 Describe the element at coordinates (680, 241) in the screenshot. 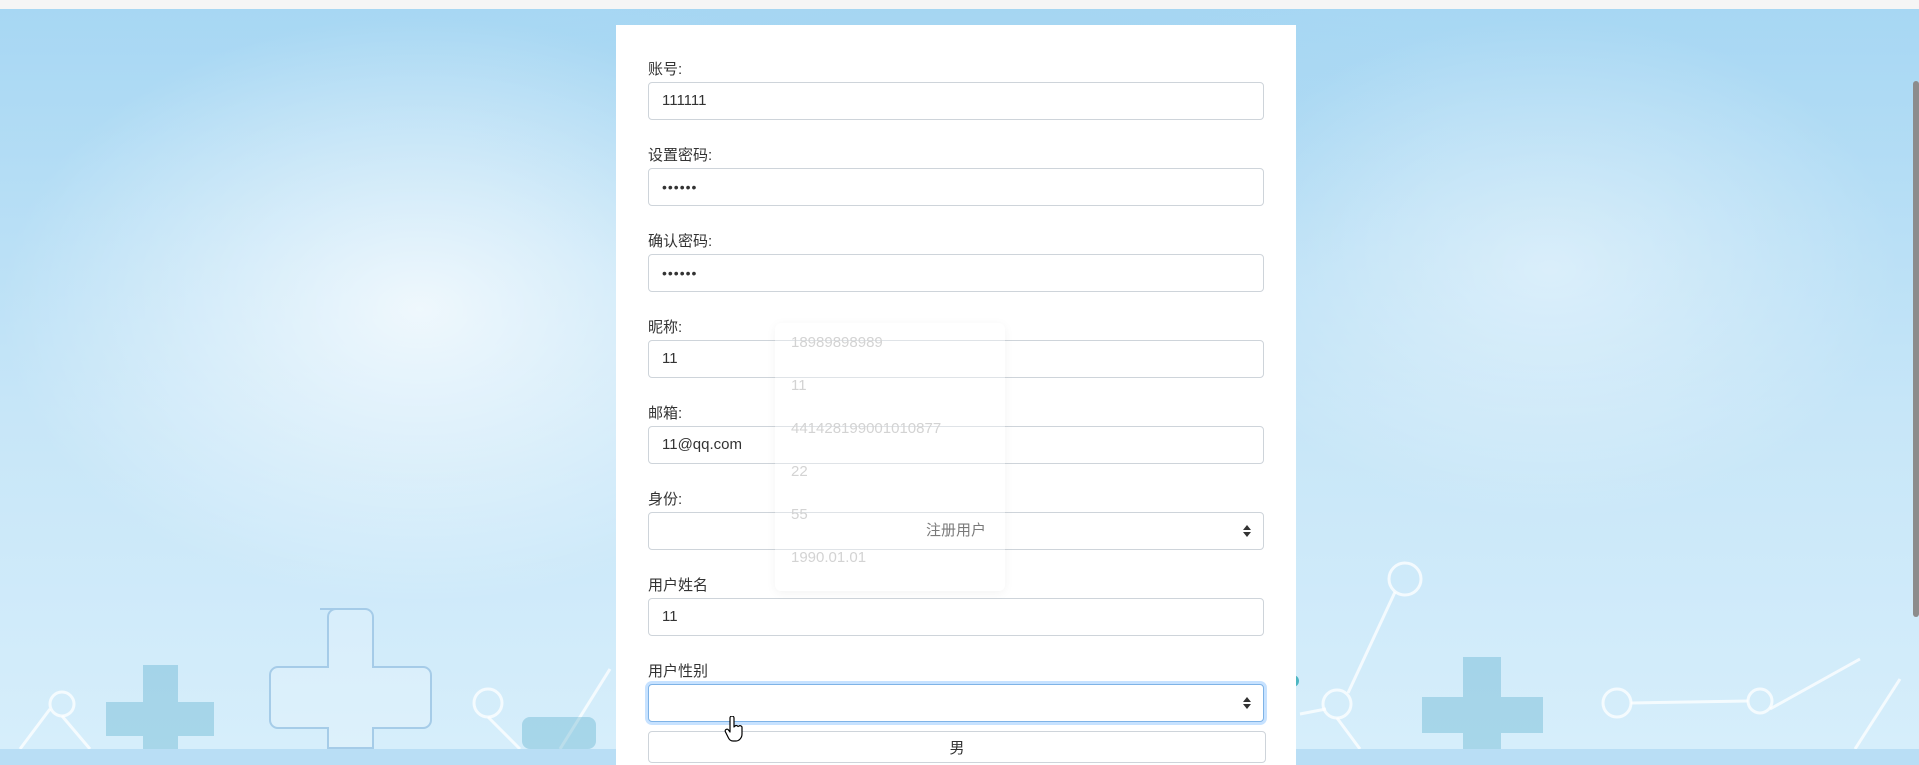

I see `confirm-password-label: 确认密码:` at that location.